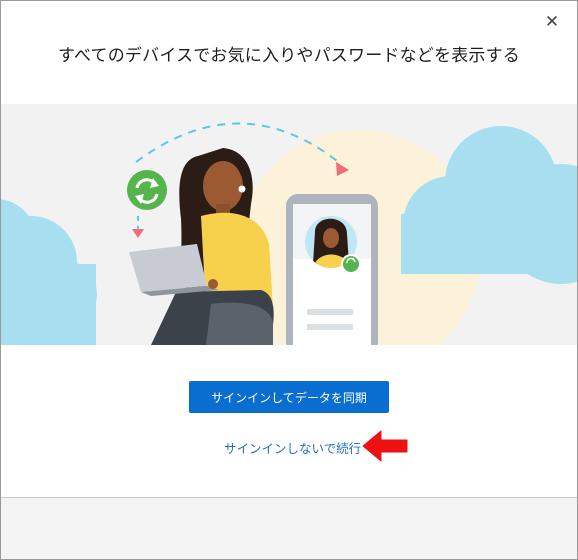 The width and height of the screenshot is (578, 560). Describe the element at coordinates (147, 190) in the screenshot. I see `sync-icon` at that location.